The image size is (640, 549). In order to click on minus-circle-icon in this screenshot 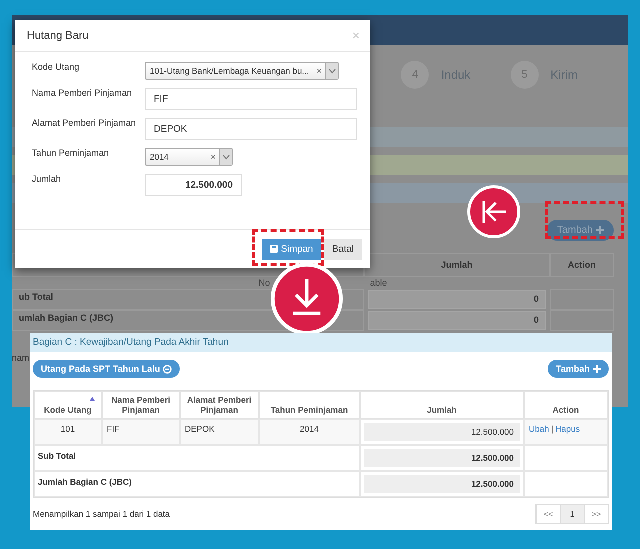, I will do `click(167, 369)`.